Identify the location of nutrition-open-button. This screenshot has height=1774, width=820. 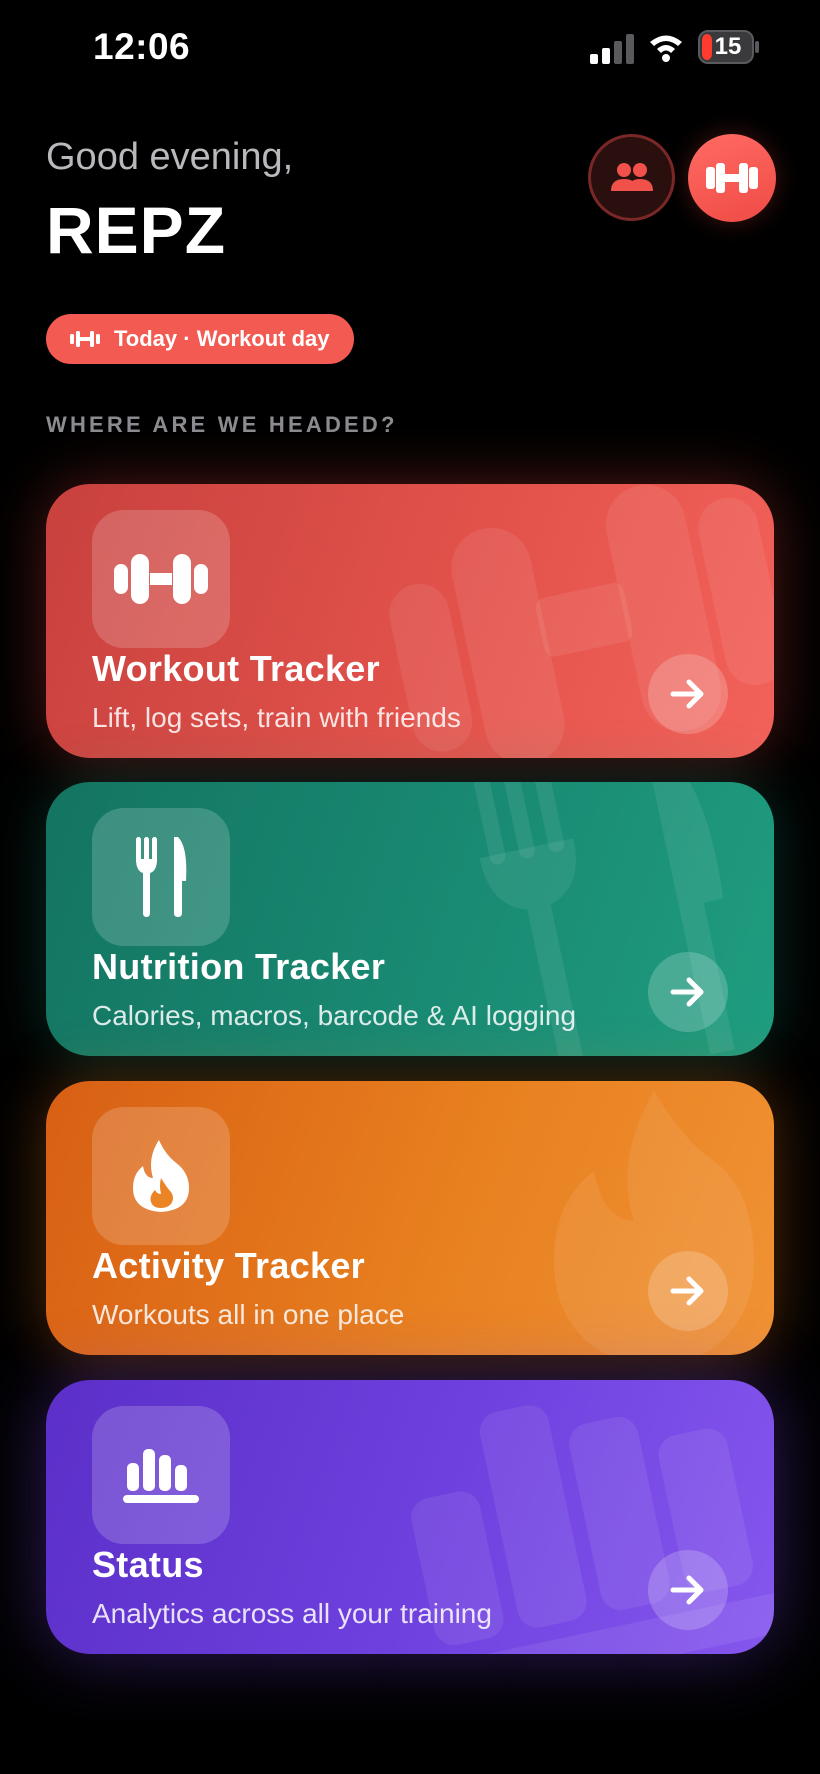
(688, 992).